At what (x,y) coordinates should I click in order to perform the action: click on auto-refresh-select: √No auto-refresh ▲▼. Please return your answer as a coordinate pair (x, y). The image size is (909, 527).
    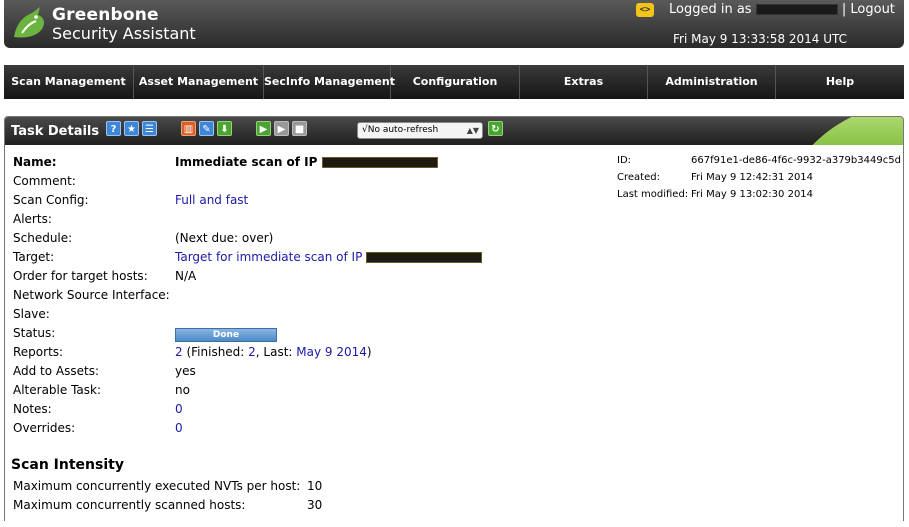
    Looking at the image, I should click on (420, 130).